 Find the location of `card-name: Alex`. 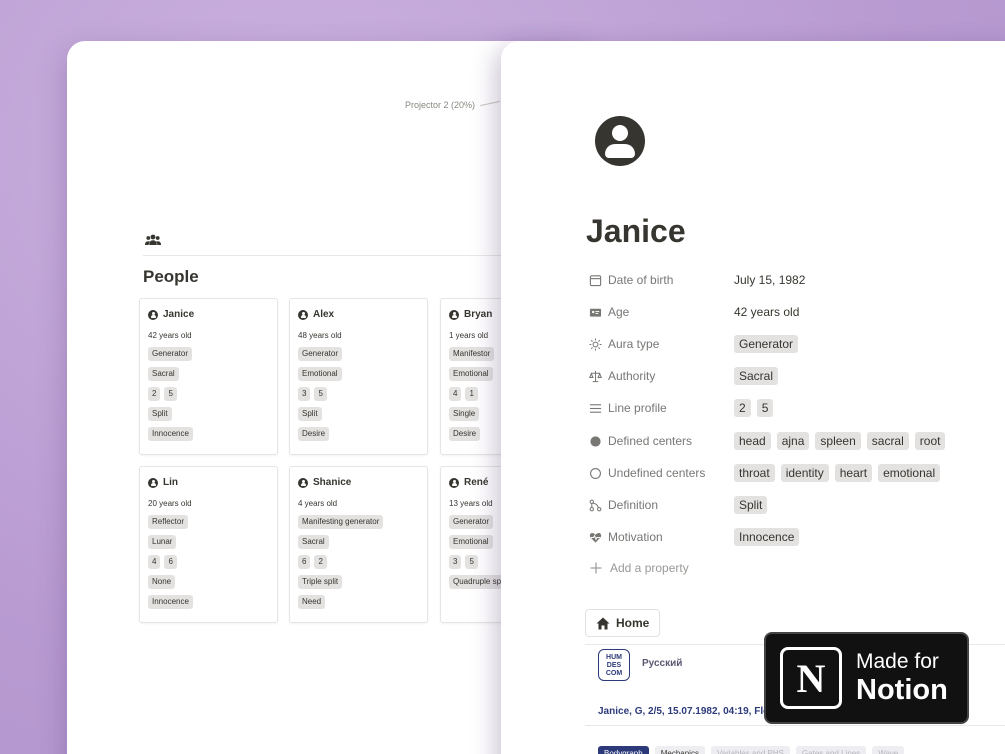

card-name: Alex is located at coordinates (324, 314).